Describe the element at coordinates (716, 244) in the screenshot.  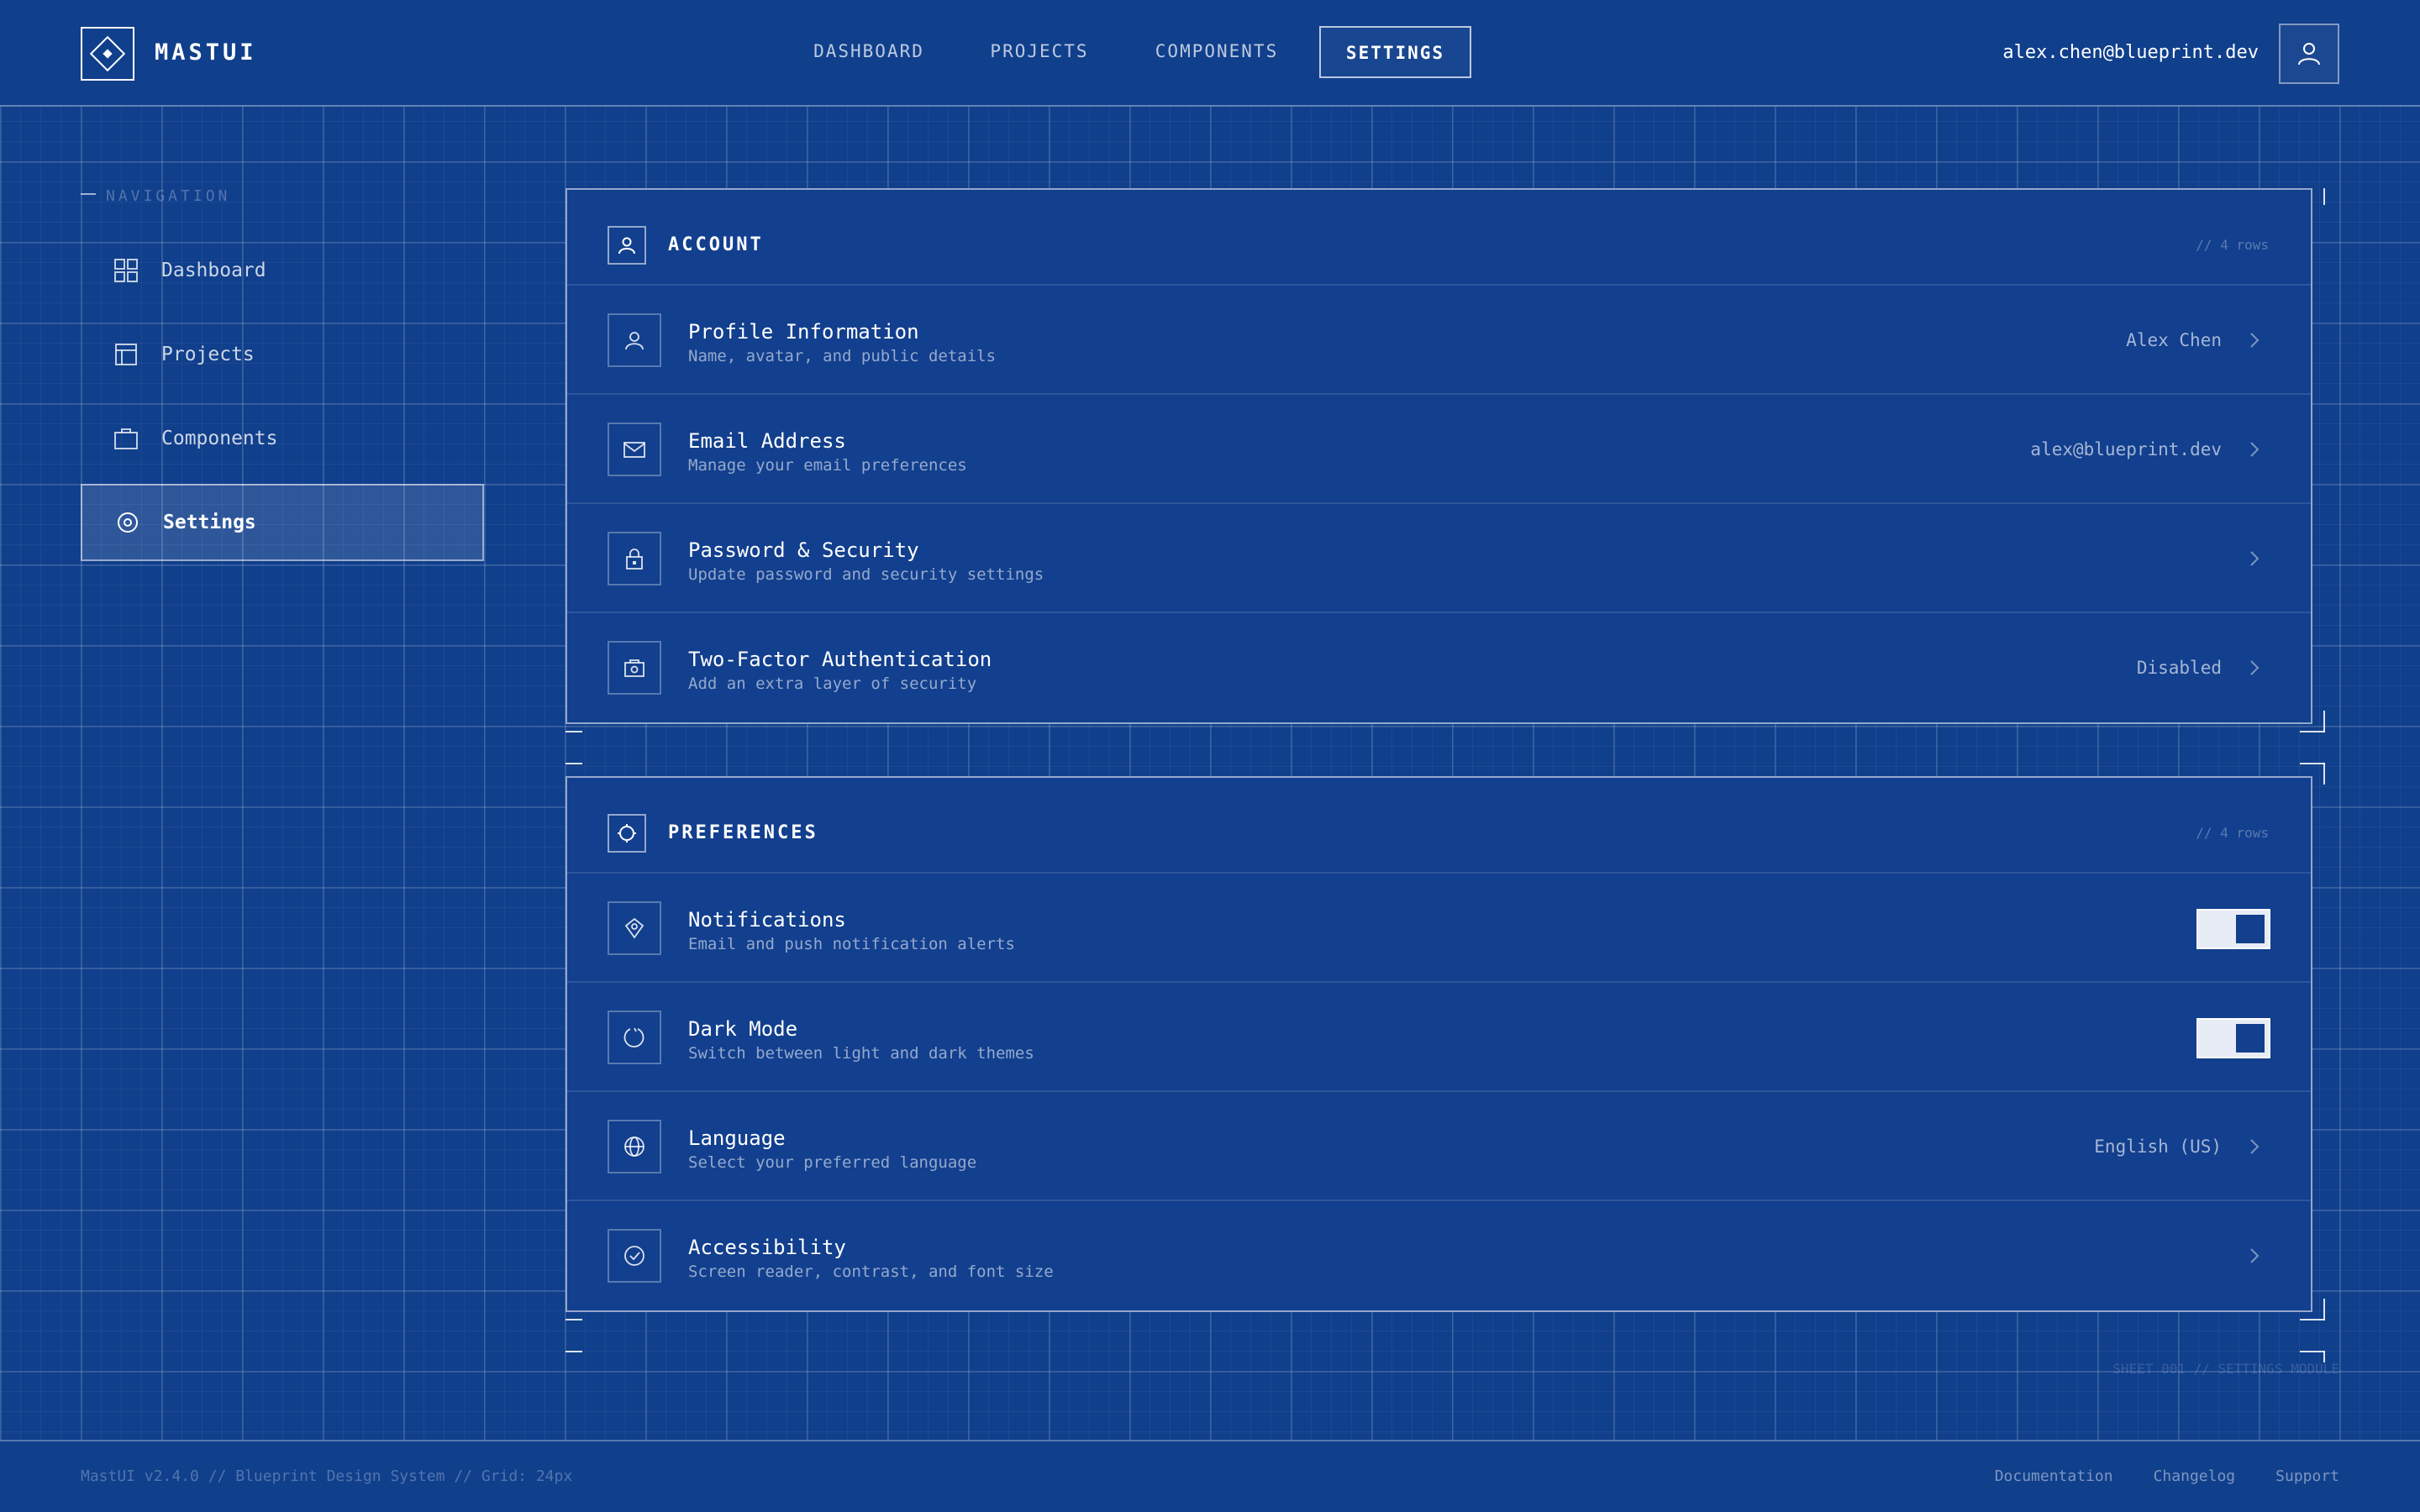
I see `panel-title: ACCOUNT` at that location.